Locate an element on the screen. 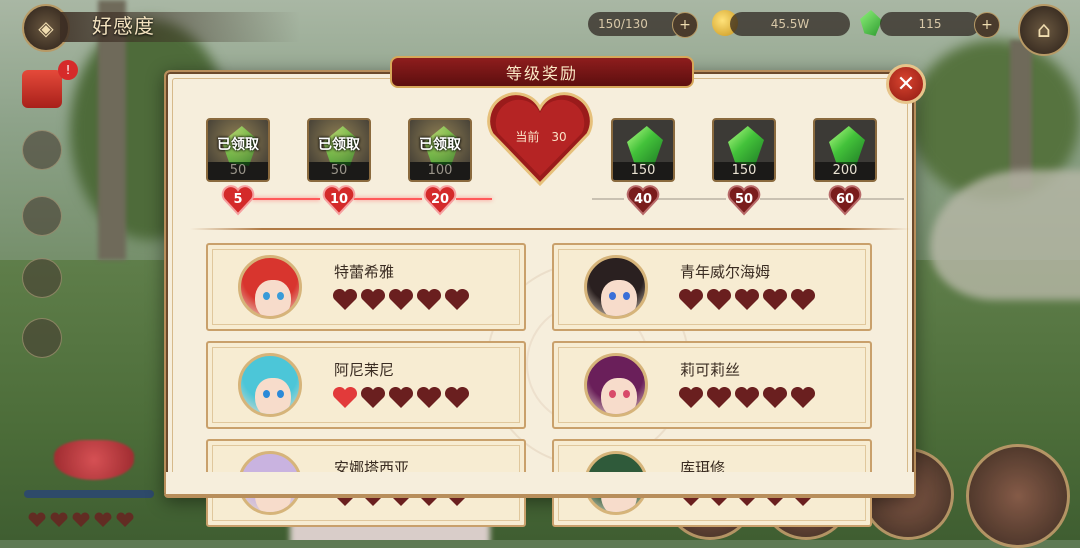 Image resolution: width=1080 pixels, height=548 pixels. section-divider is located at coordinates (550, 229).